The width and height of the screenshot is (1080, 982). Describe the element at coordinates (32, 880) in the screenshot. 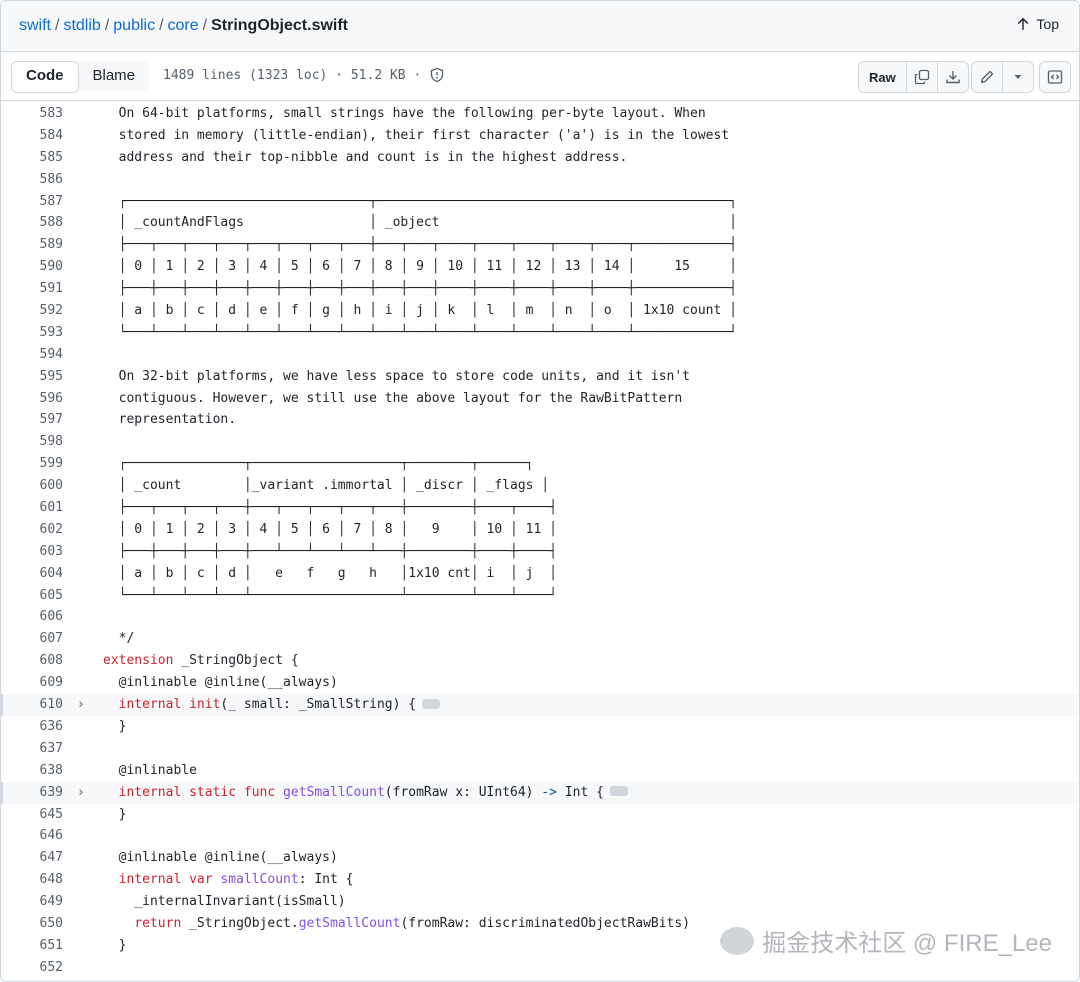

I see `line-number: 648` at that location.